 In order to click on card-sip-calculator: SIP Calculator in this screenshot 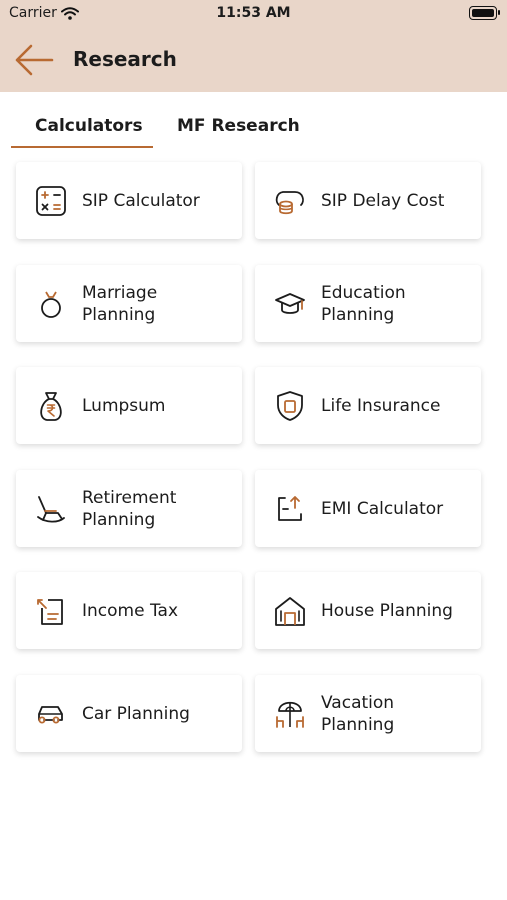, I will do `click(129, 200)`.